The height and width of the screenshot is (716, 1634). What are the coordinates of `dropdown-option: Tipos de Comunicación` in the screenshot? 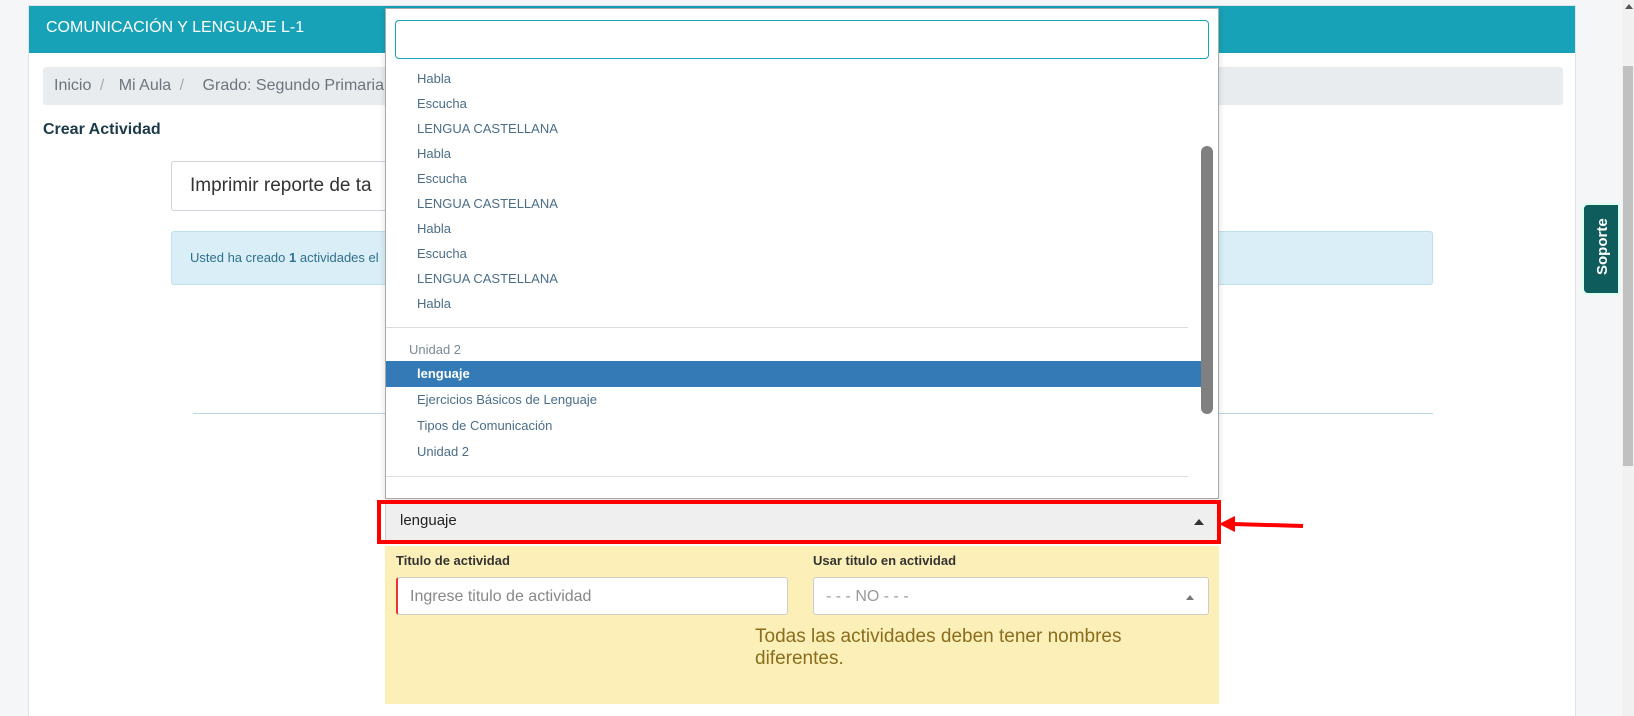 It's located at (795, 426).